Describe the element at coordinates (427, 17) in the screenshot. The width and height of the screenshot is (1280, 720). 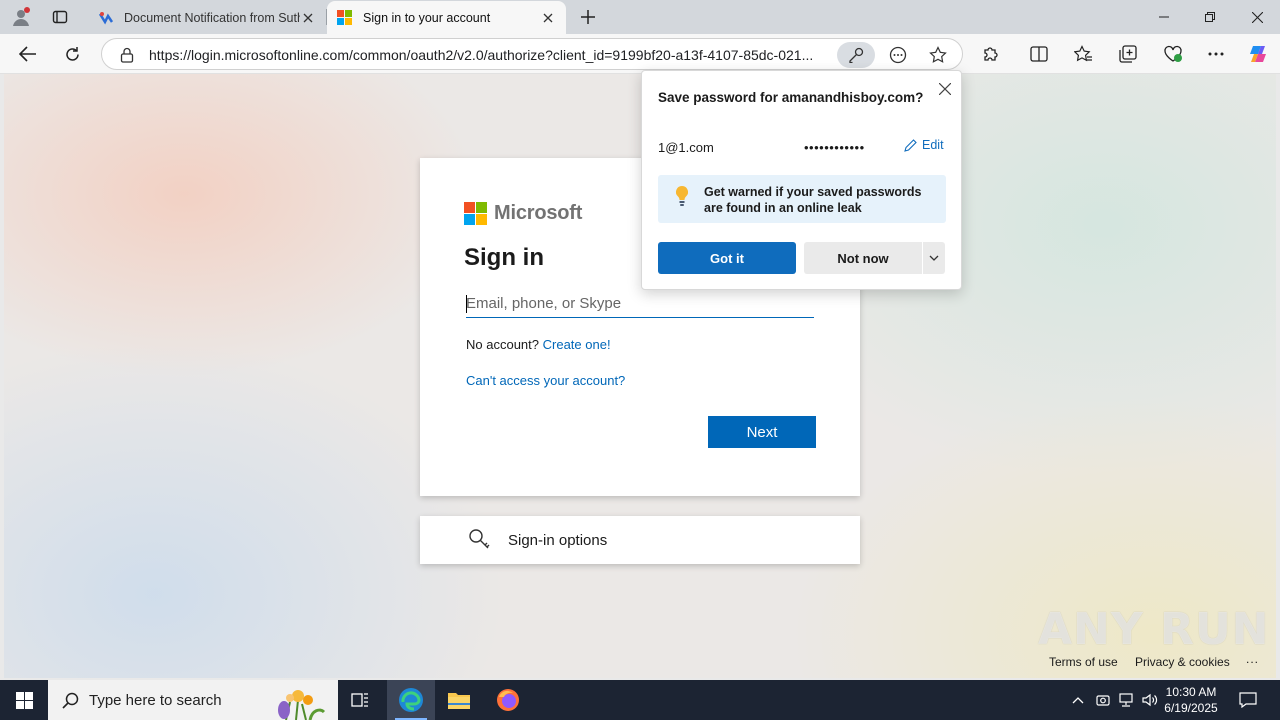
I see `tab-title: Sign in to your account` at that location.